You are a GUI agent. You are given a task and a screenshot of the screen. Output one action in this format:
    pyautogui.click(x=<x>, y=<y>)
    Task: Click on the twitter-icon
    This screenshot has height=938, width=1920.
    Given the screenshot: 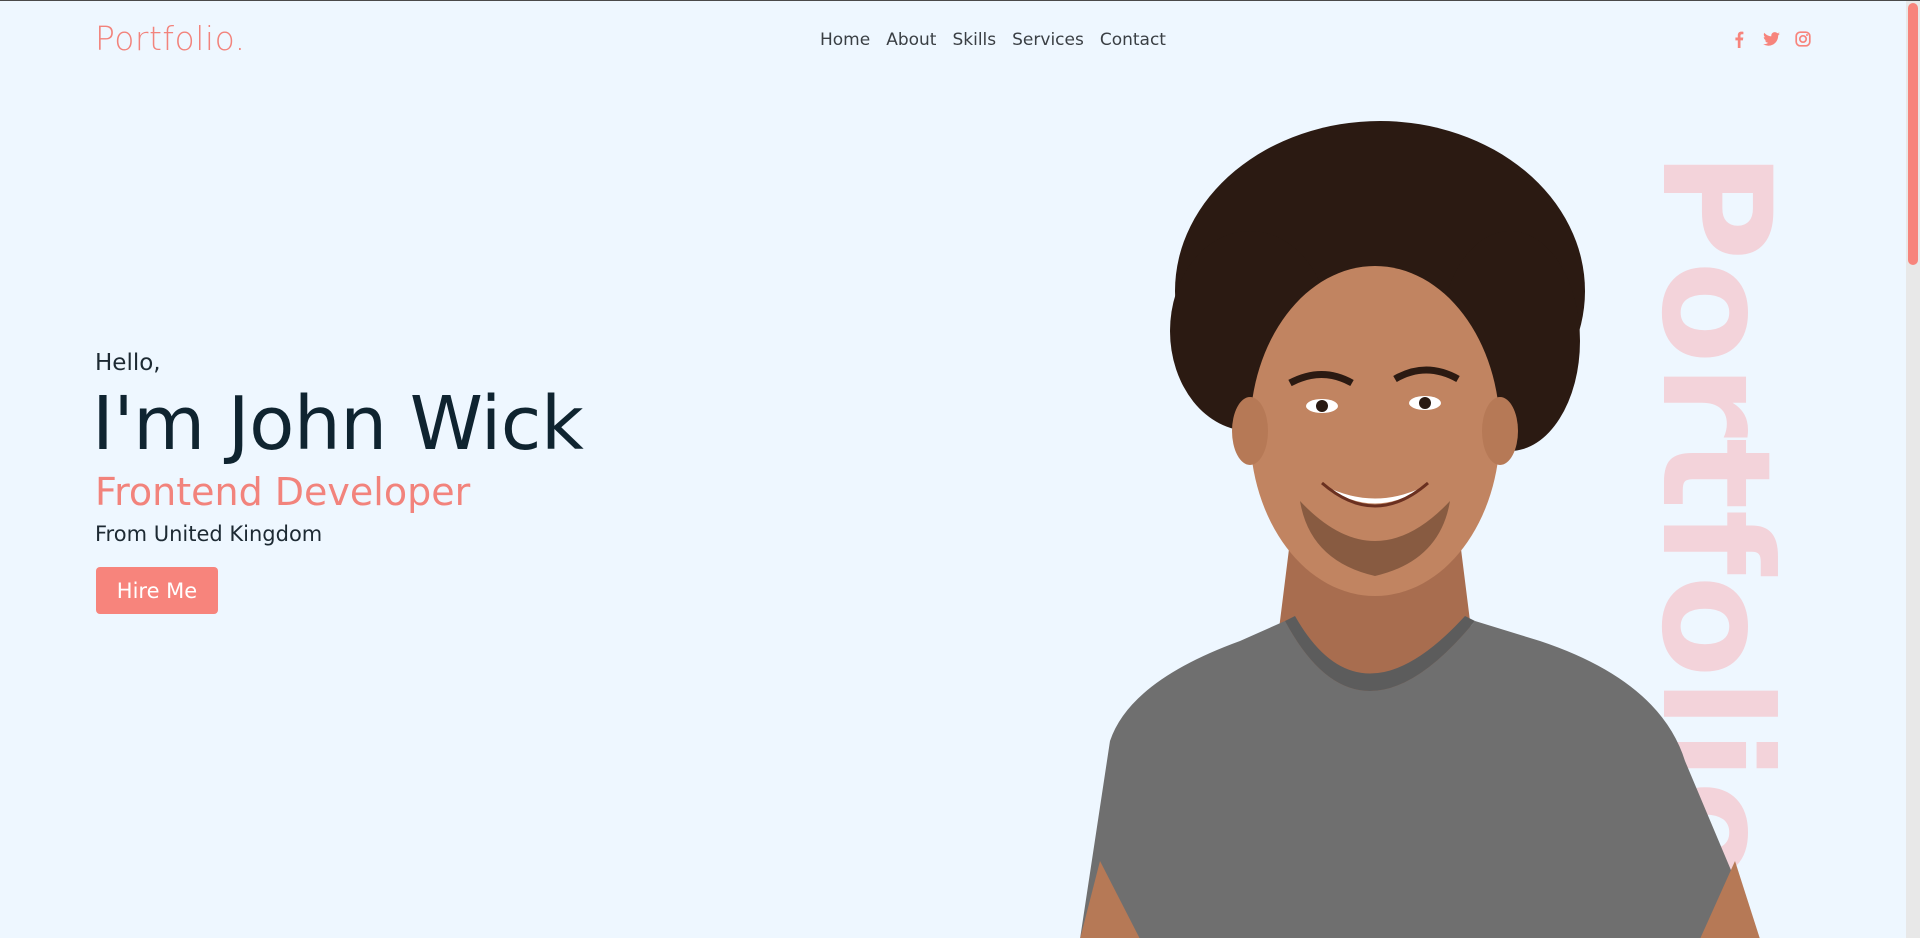 What is the action you would take?
    pyautogui.click(x=1771, y=39)
    